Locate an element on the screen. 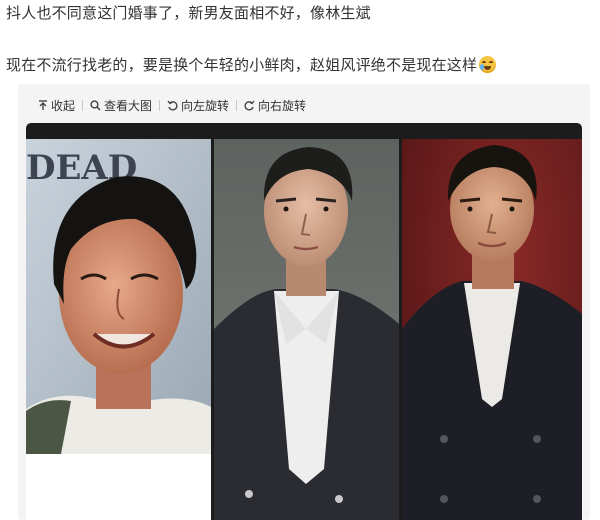 The image size is (600, 520). magnifier-icon is located at coordinates (95, 105).